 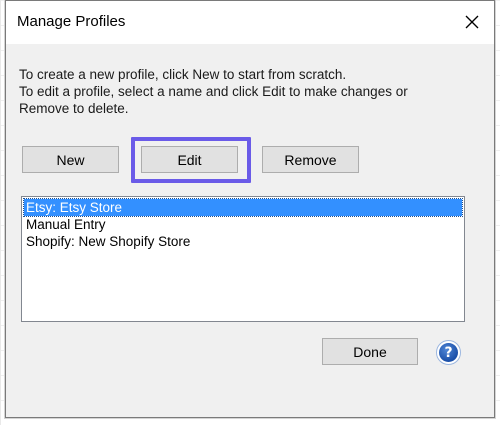 I want to click on new-button: New, so click(x=70, y=159).